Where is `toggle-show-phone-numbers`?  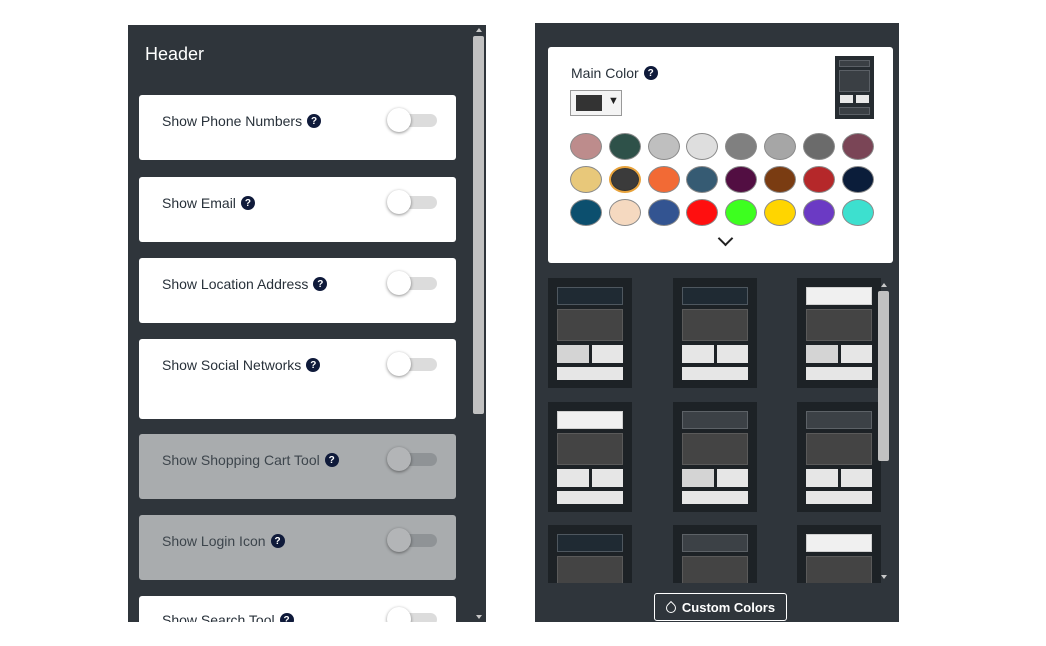
toggle-show-phone-numbers is located at coordinates (412, 120).